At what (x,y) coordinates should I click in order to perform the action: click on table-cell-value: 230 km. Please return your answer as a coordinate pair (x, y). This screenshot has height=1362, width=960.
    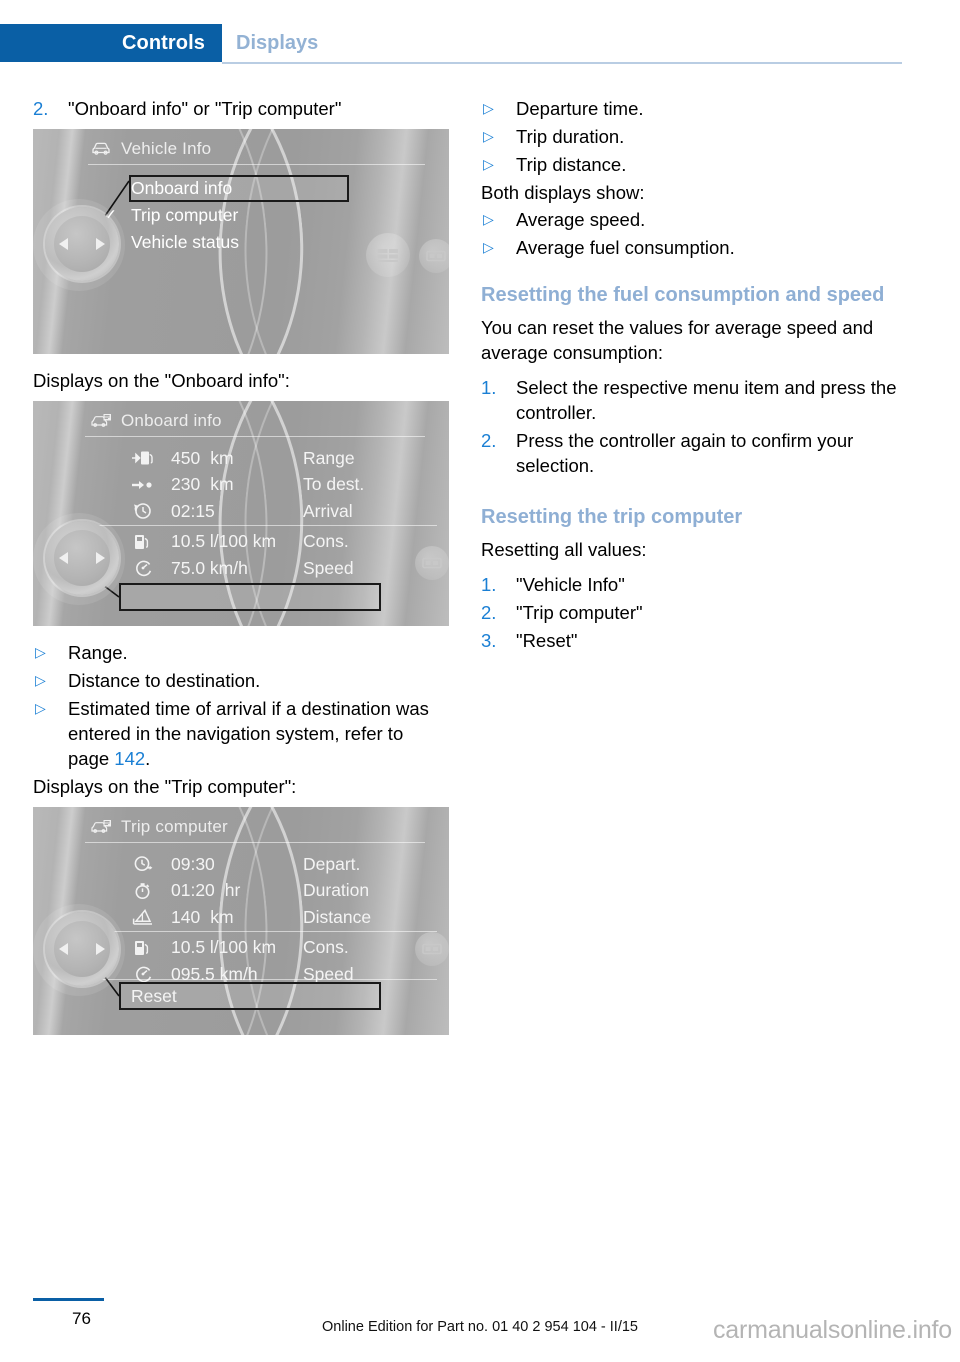
    Looking at the image, I should click on (202, 484).